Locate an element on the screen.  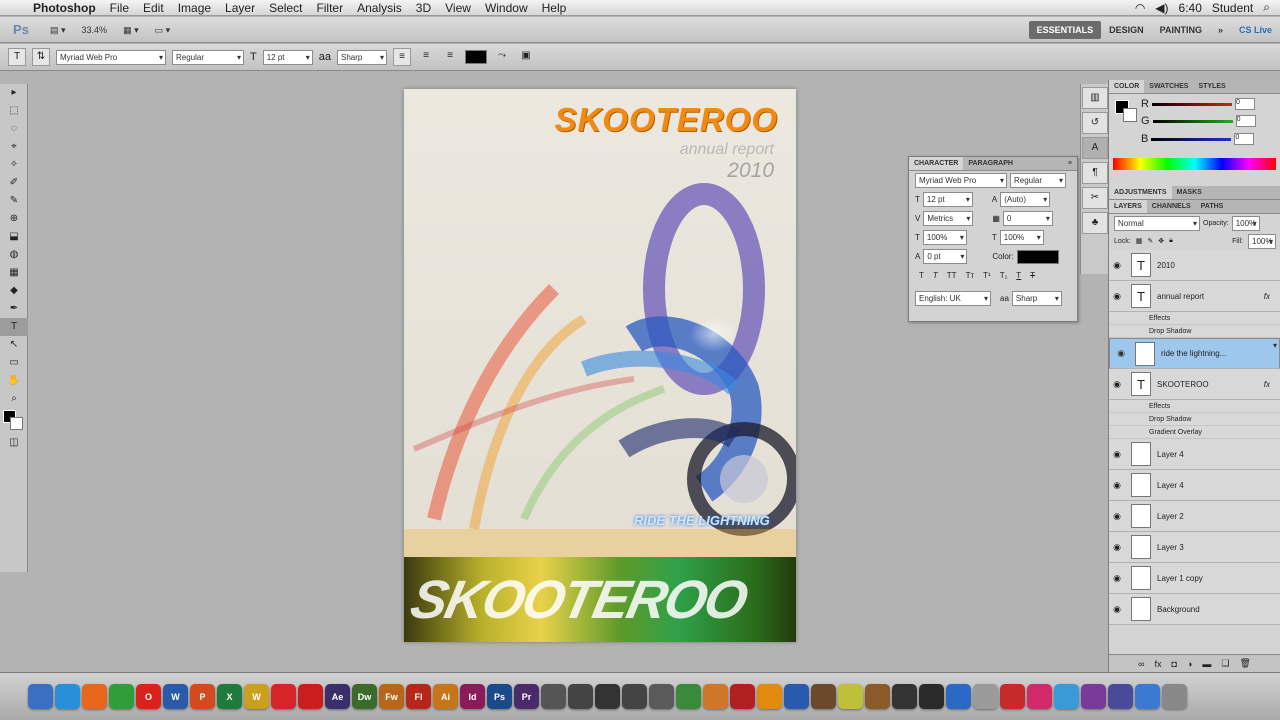
menu-3d: 3D is located at coordinates (423, 8).